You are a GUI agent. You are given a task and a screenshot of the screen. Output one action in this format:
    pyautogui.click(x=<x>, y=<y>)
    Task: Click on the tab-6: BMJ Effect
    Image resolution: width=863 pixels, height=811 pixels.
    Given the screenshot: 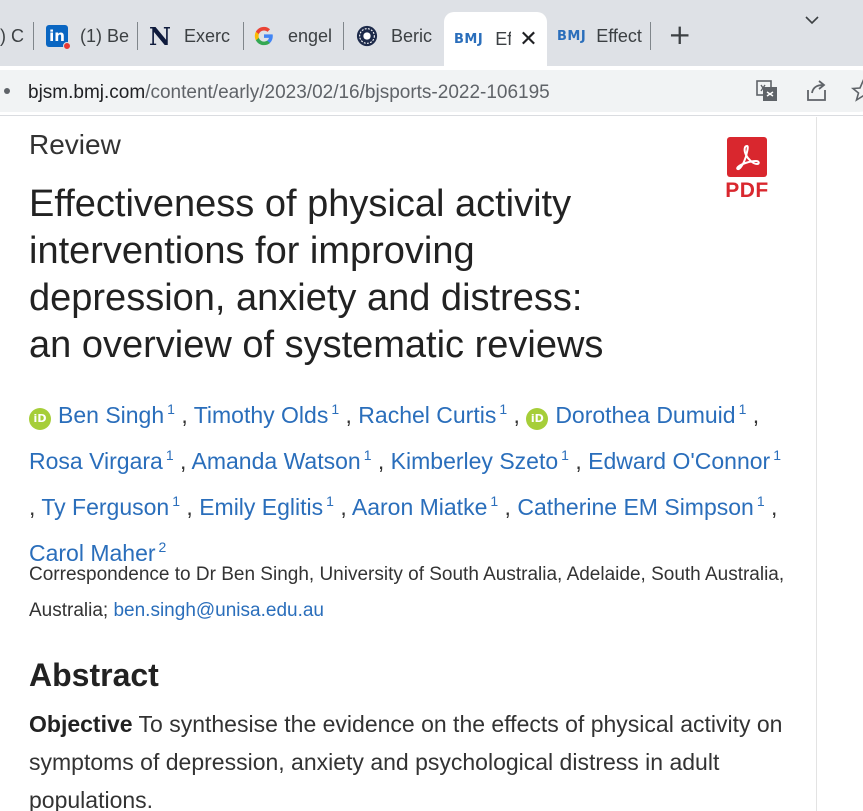 What is the action you would take?
    pyautogui.click(x=601, y=36)
    